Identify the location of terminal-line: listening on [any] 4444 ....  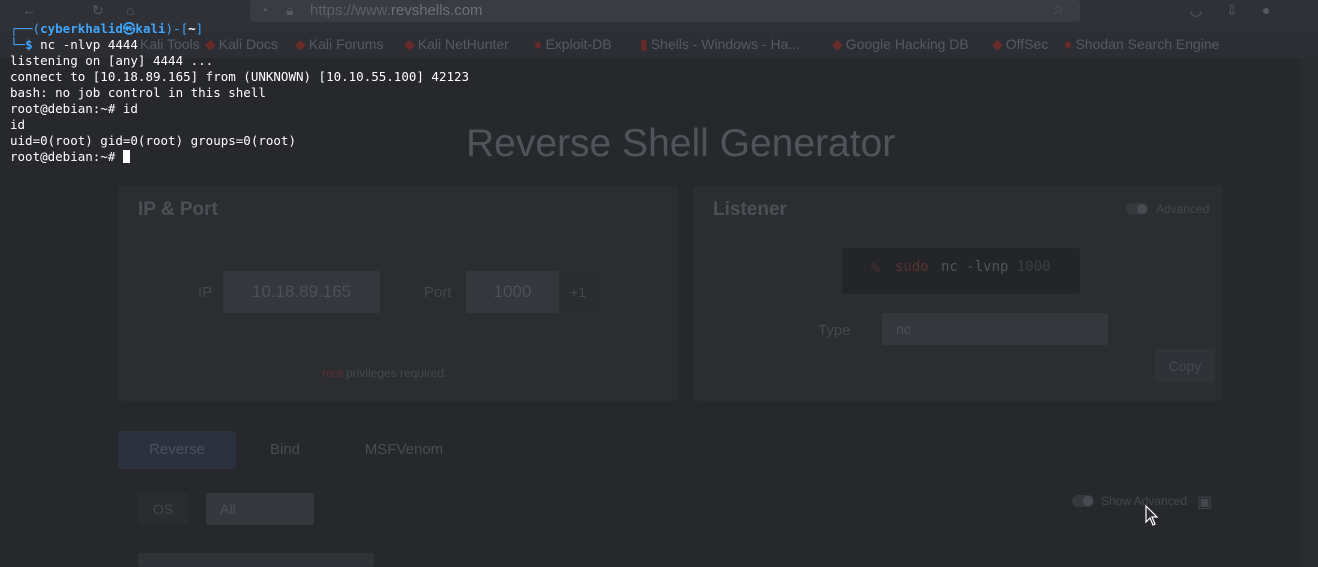
(112, 60).